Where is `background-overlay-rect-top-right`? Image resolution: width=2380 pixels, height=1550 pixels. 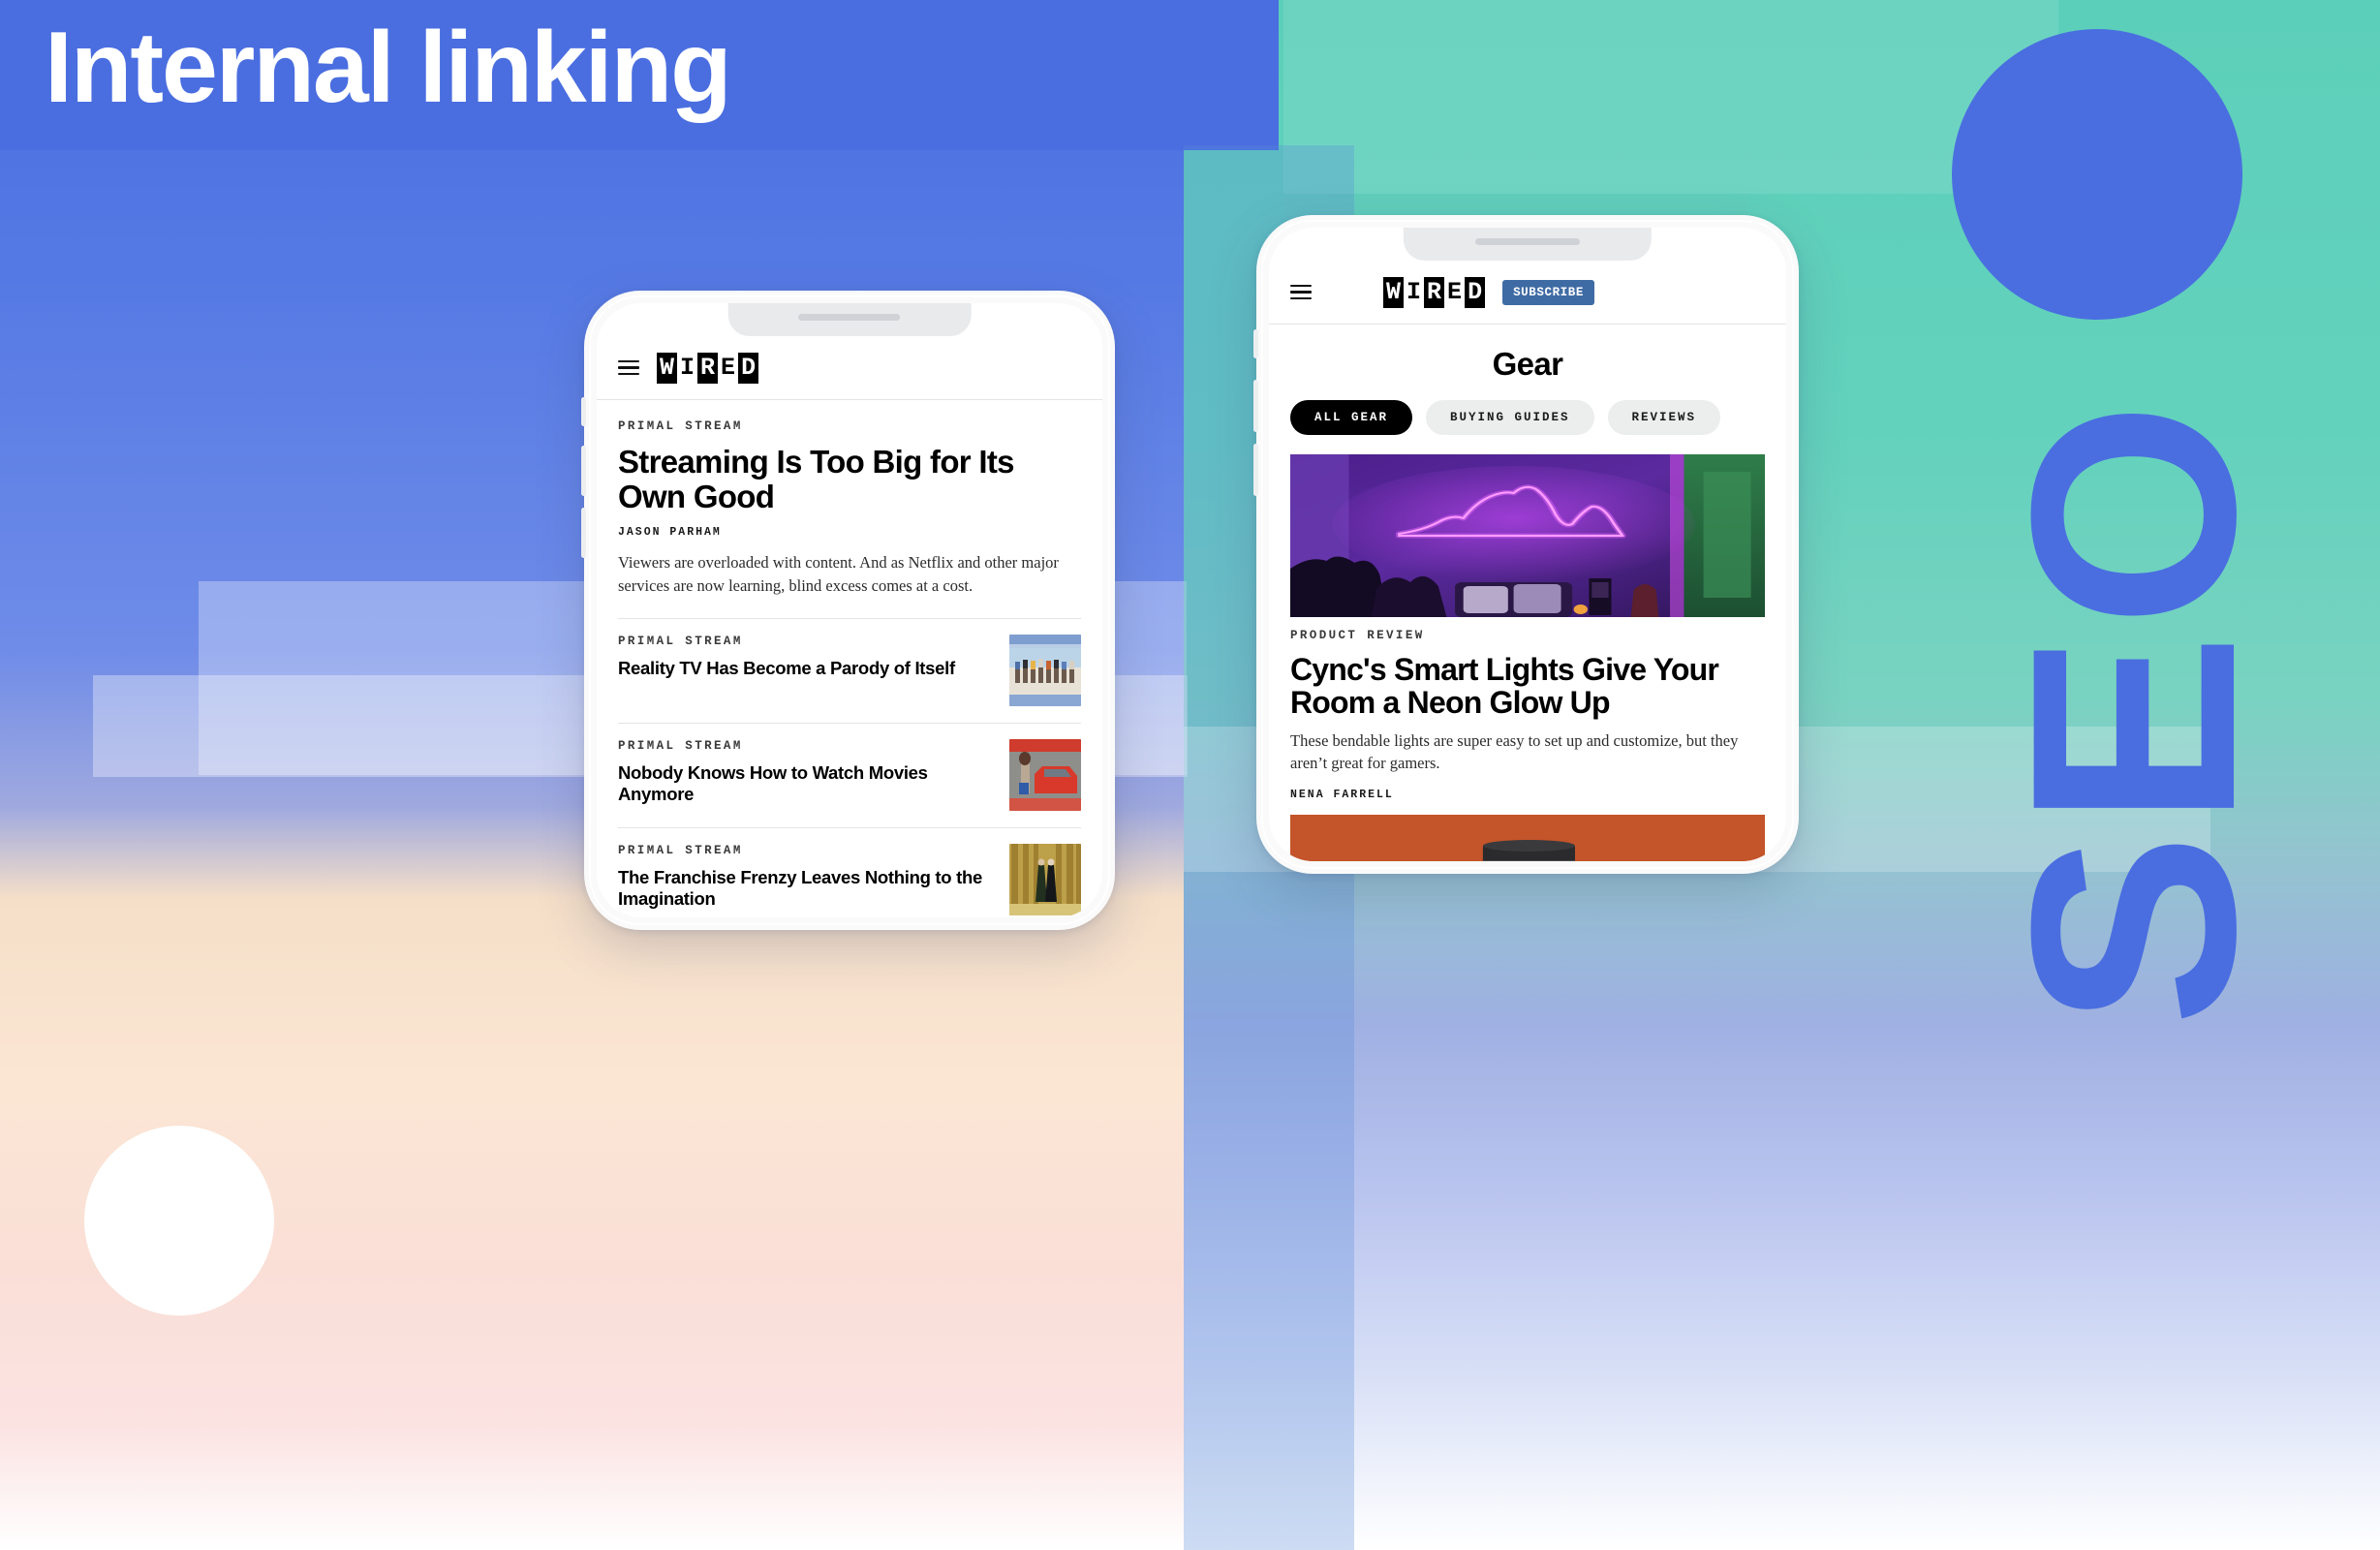
background-overlay-rect-top-right is located at coordinates (1670, 97).